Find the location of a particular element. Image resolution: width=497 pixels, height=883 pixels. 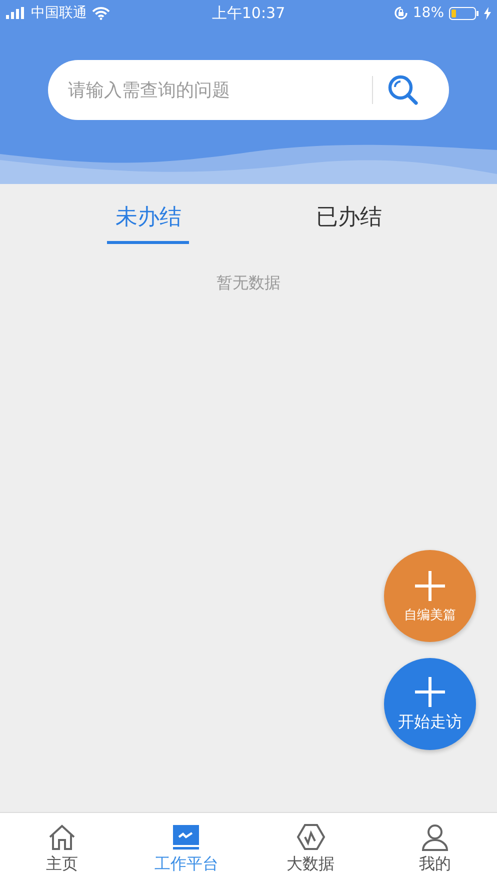

search-input: 请输入需查询的问题 is located at coordinates (203, 90).